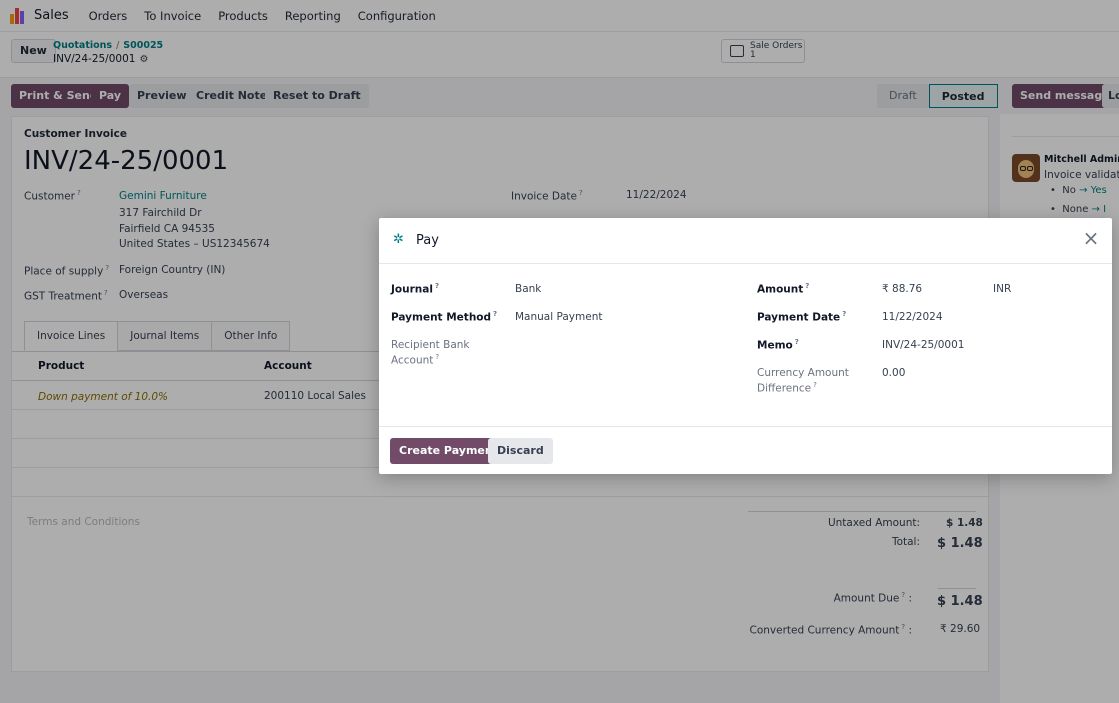  What do you see at coordinates (1002, 289) in the screenshot?
I see `currency-field: INR` at bounding box center [1002, 289].